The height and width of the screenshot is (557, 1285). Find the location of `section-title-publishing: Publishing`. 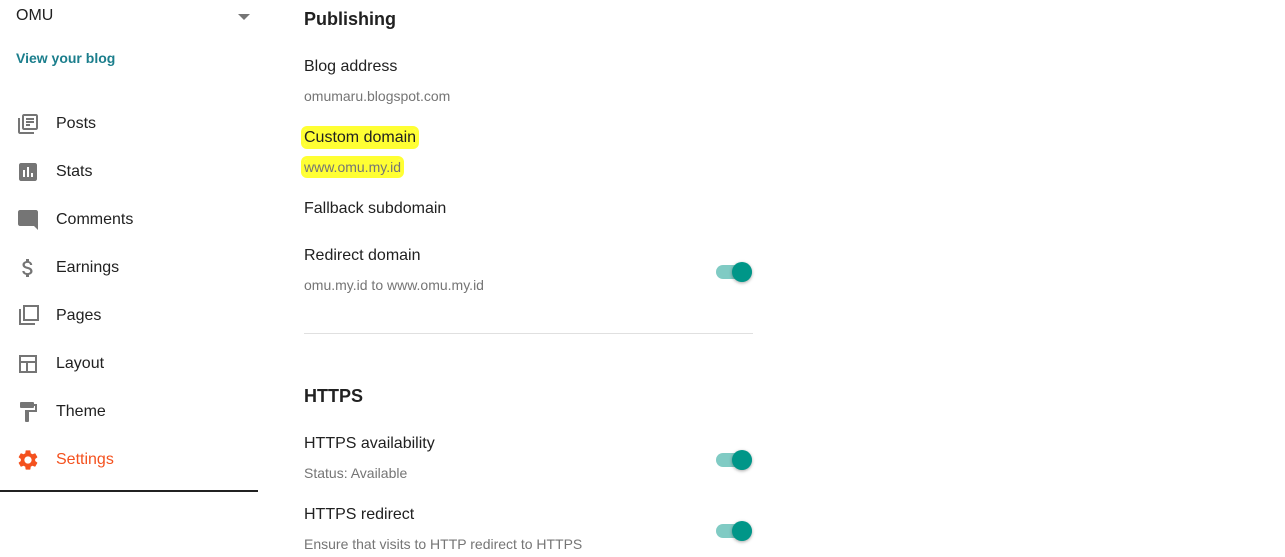

section-title-publishing: Publishing is located at coordinates (350, 19).